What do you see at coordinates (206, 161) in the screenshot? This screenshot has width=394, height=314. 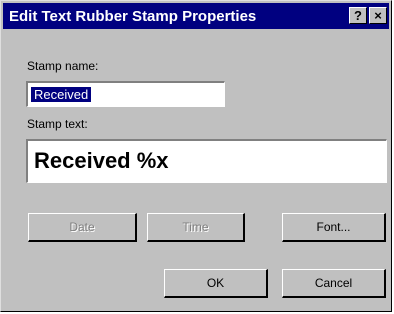 I see `stamp-text-input: Received %x` at bounding box center [206, 161].